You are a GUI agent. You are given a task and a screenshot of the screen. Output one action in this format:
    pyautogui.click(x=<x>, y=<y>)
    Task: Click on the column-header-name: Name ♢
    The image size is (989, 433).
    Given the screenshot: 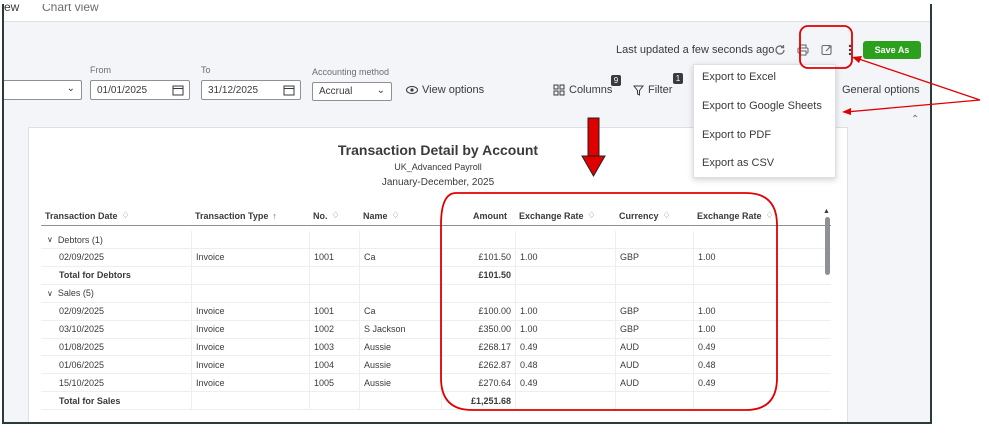 What is the action you would take?
    pyautogui.click(x=400, y=215)
    